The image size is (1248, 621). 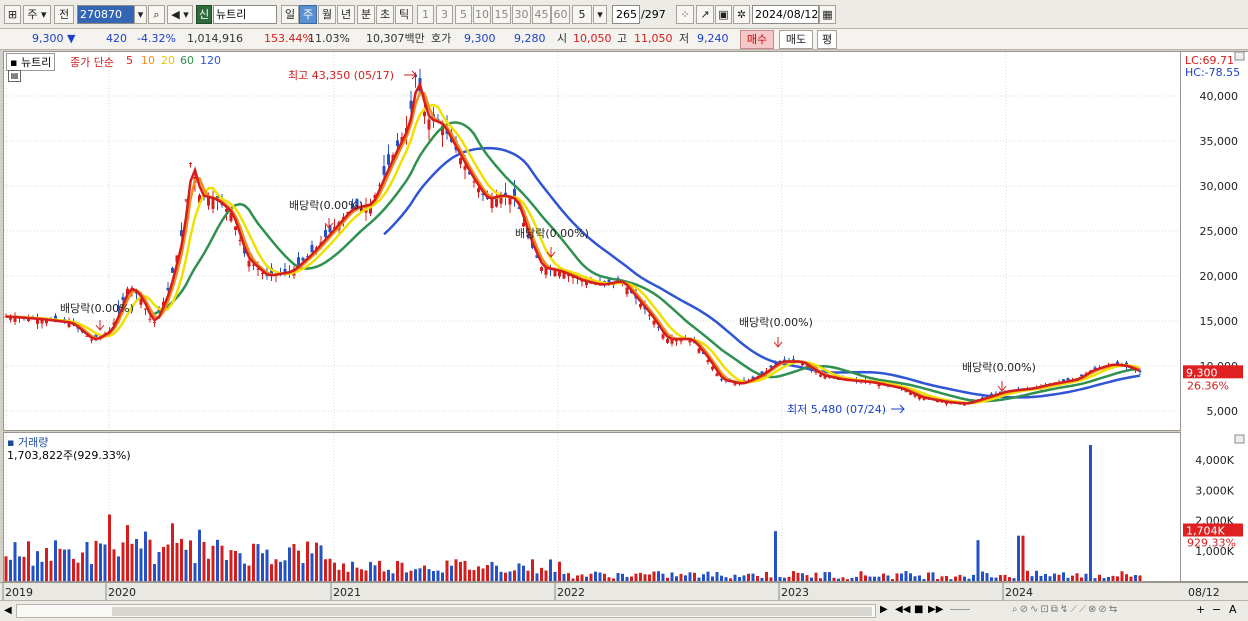 What do you see at coordinates (521, 14) in the screenshot?
I see `interval-button-30: 30` at bounding box center [521, 14].